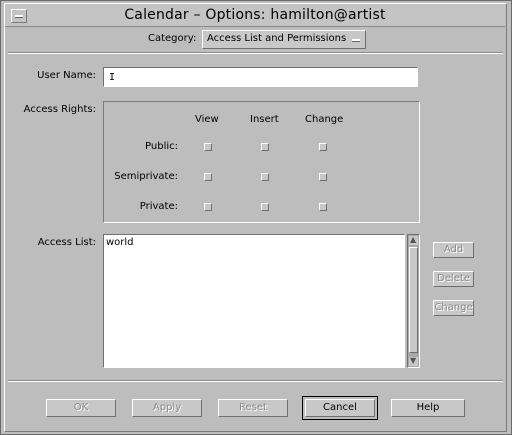 The height and width of the screenshot is (435, 512). What do you see at coordinates (323, 207) in the screenshot?
I see `private-change-checkbox` at bounding box center [323, 207].